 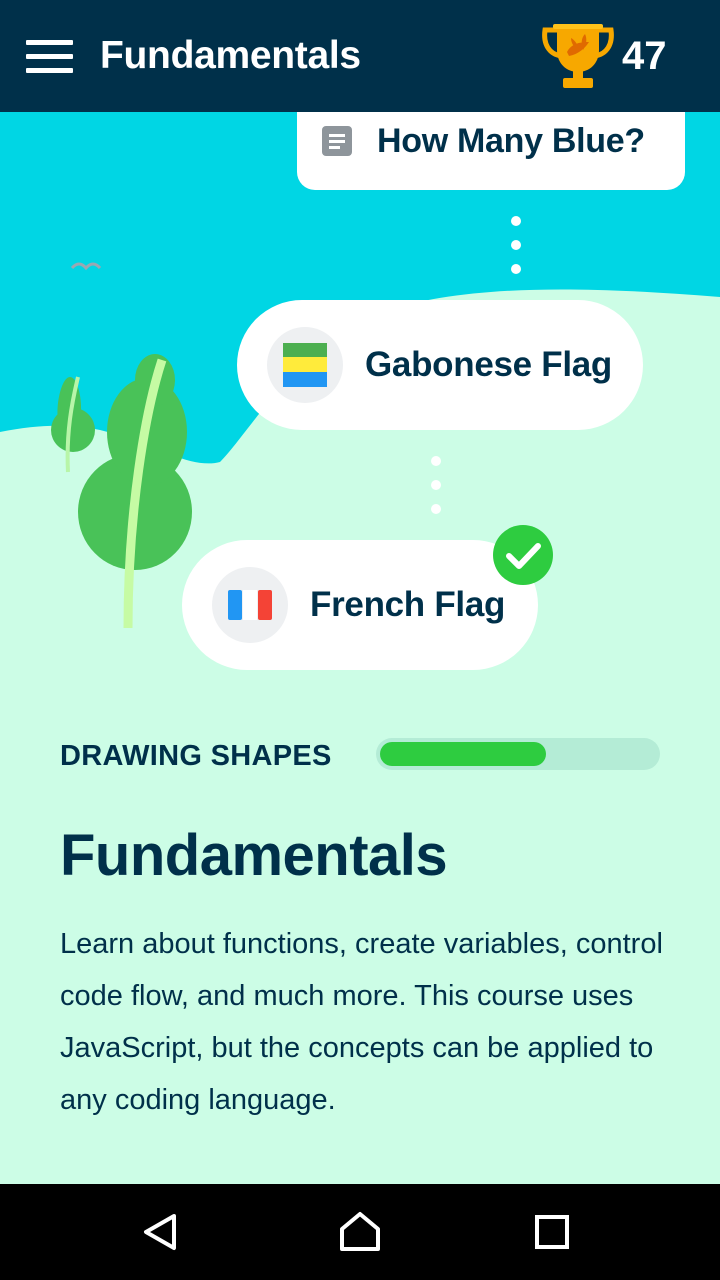 I want to click on lesson-label: How Many Blue?, so click(x=511, y=140).